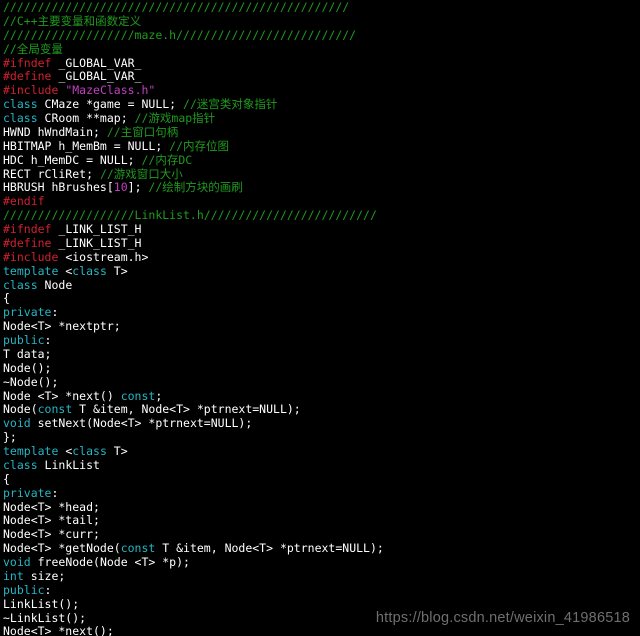 This screenshot has height=636, width=640. What do you see at coordinates (17, 423) in the screenshot?
I see `code-token-keyword: void` at bounding box center [17, 423].